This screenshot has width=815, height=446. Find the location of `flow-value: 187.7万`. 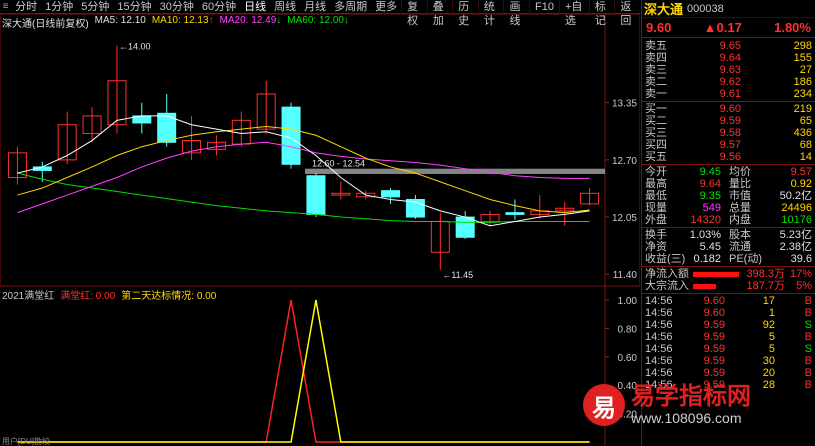

flow-value: 187.7万 is located at coordinates (765, 286).